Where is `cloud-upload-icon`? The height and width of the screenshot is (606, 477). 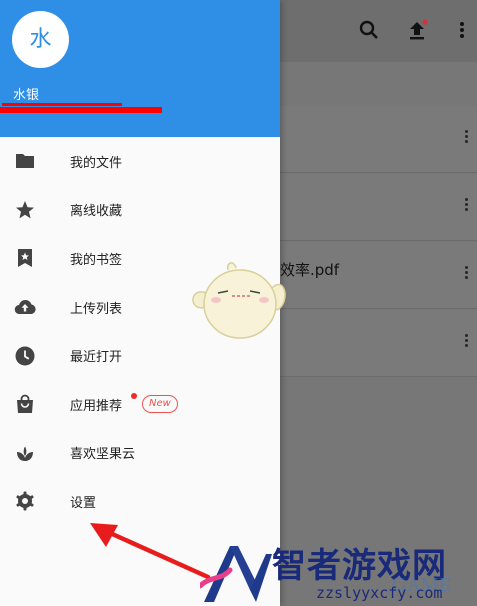 cloud-upload-icon is located at coordinates (25, 307).